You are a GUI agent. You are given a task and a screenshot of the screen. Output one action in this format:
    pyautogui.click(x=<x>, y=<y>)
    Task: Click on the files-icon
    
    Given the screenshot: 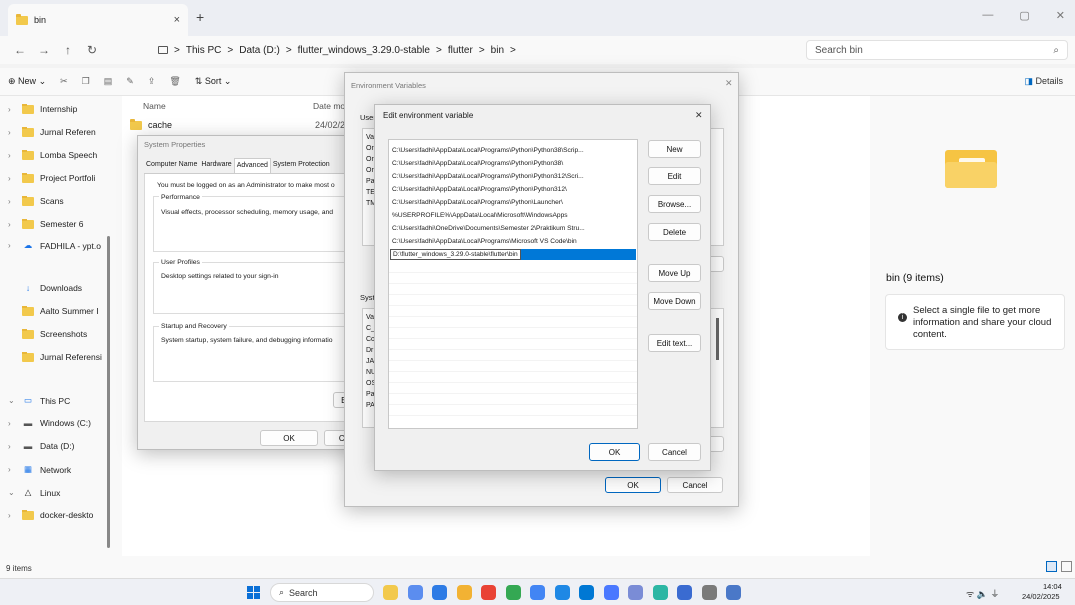 What is the action you would take?
    pyautogui.click(x=390, y=592)
    